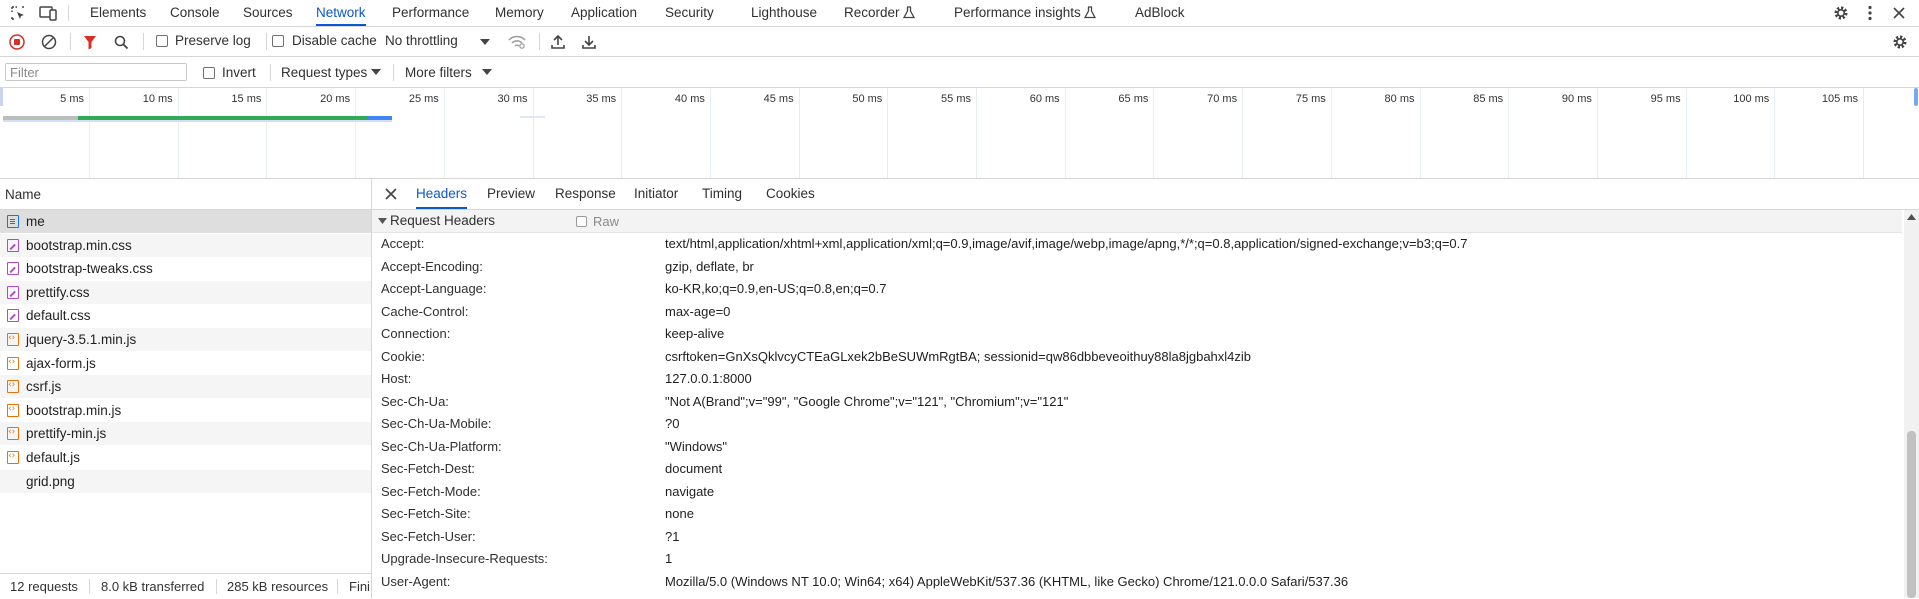 The image size is (1919, 599). Describe the element at coordinates (239, 72) in the screenshot. I see `invert-label: Invert` at that location.